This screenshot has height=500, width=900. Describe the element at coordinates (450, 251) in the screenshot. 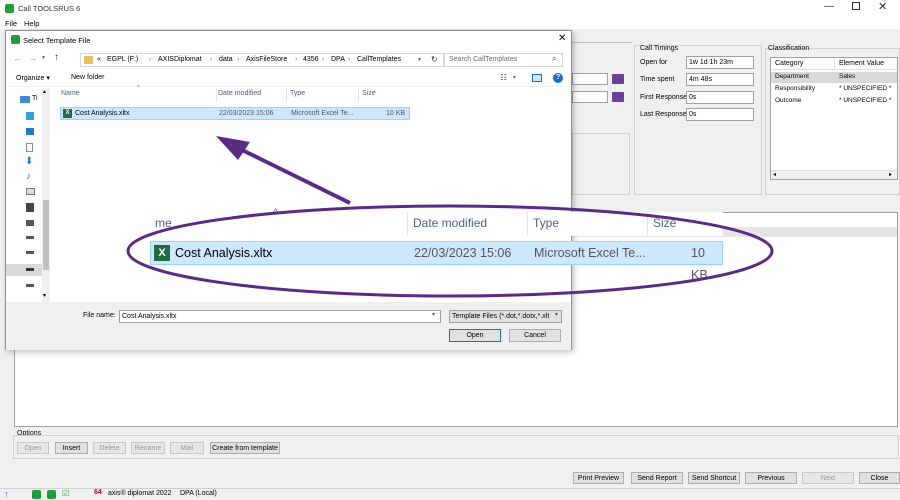

I see `highlight-ellipse` at that location.